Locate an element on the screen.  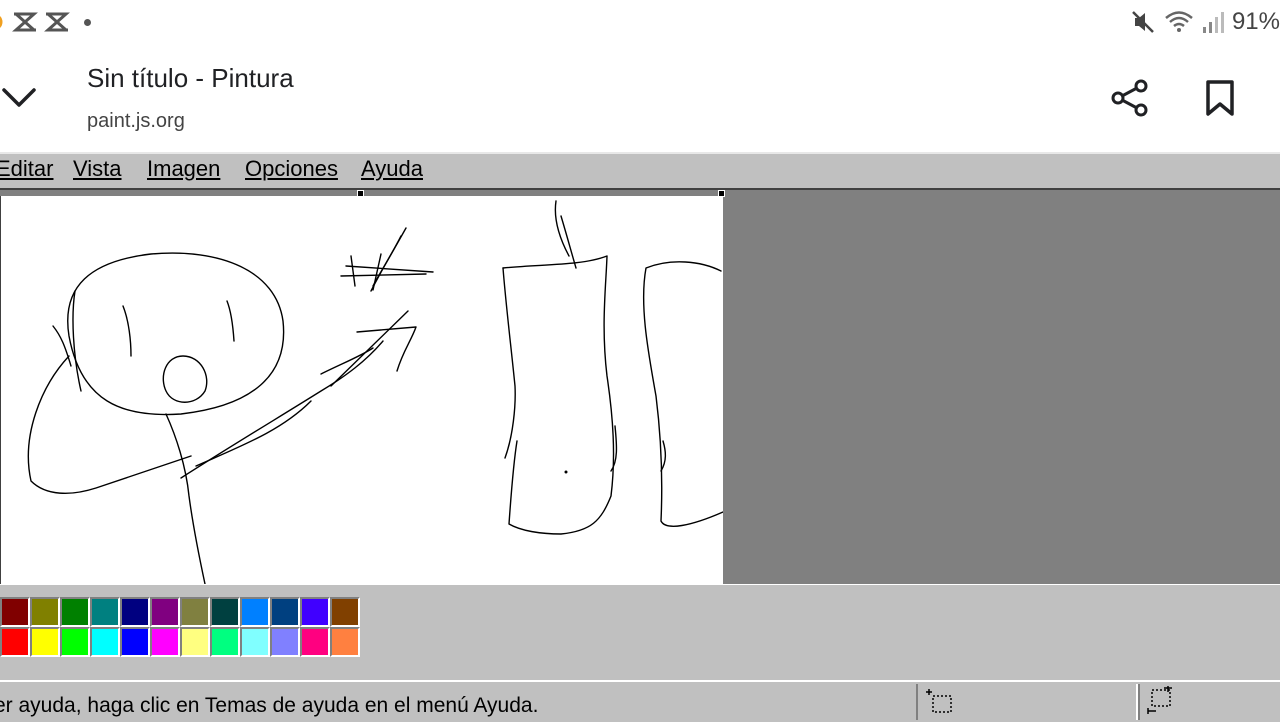
status-position-panel is located at coordinates (1027, 702).